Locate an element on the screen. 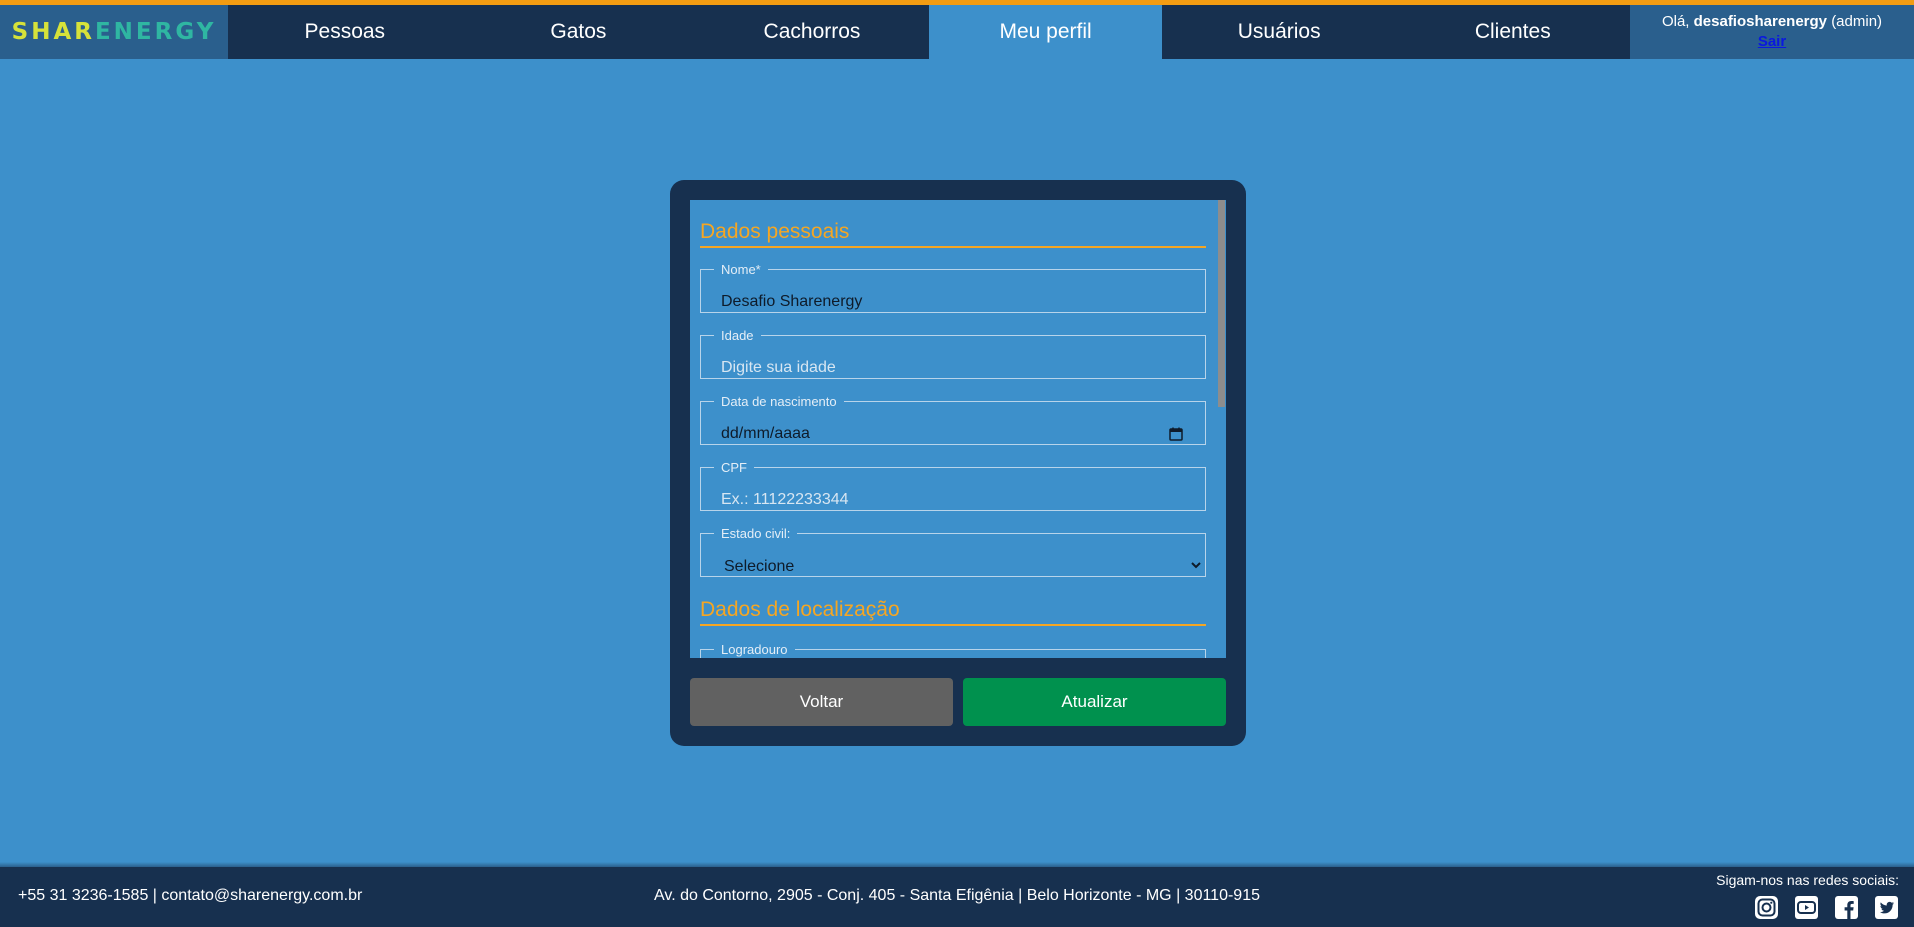 The width and height of the screenshot is (1914, 927). user-box: Olá, desafiosharenergy (admin) Sair is located at coordinates (1772, 32).